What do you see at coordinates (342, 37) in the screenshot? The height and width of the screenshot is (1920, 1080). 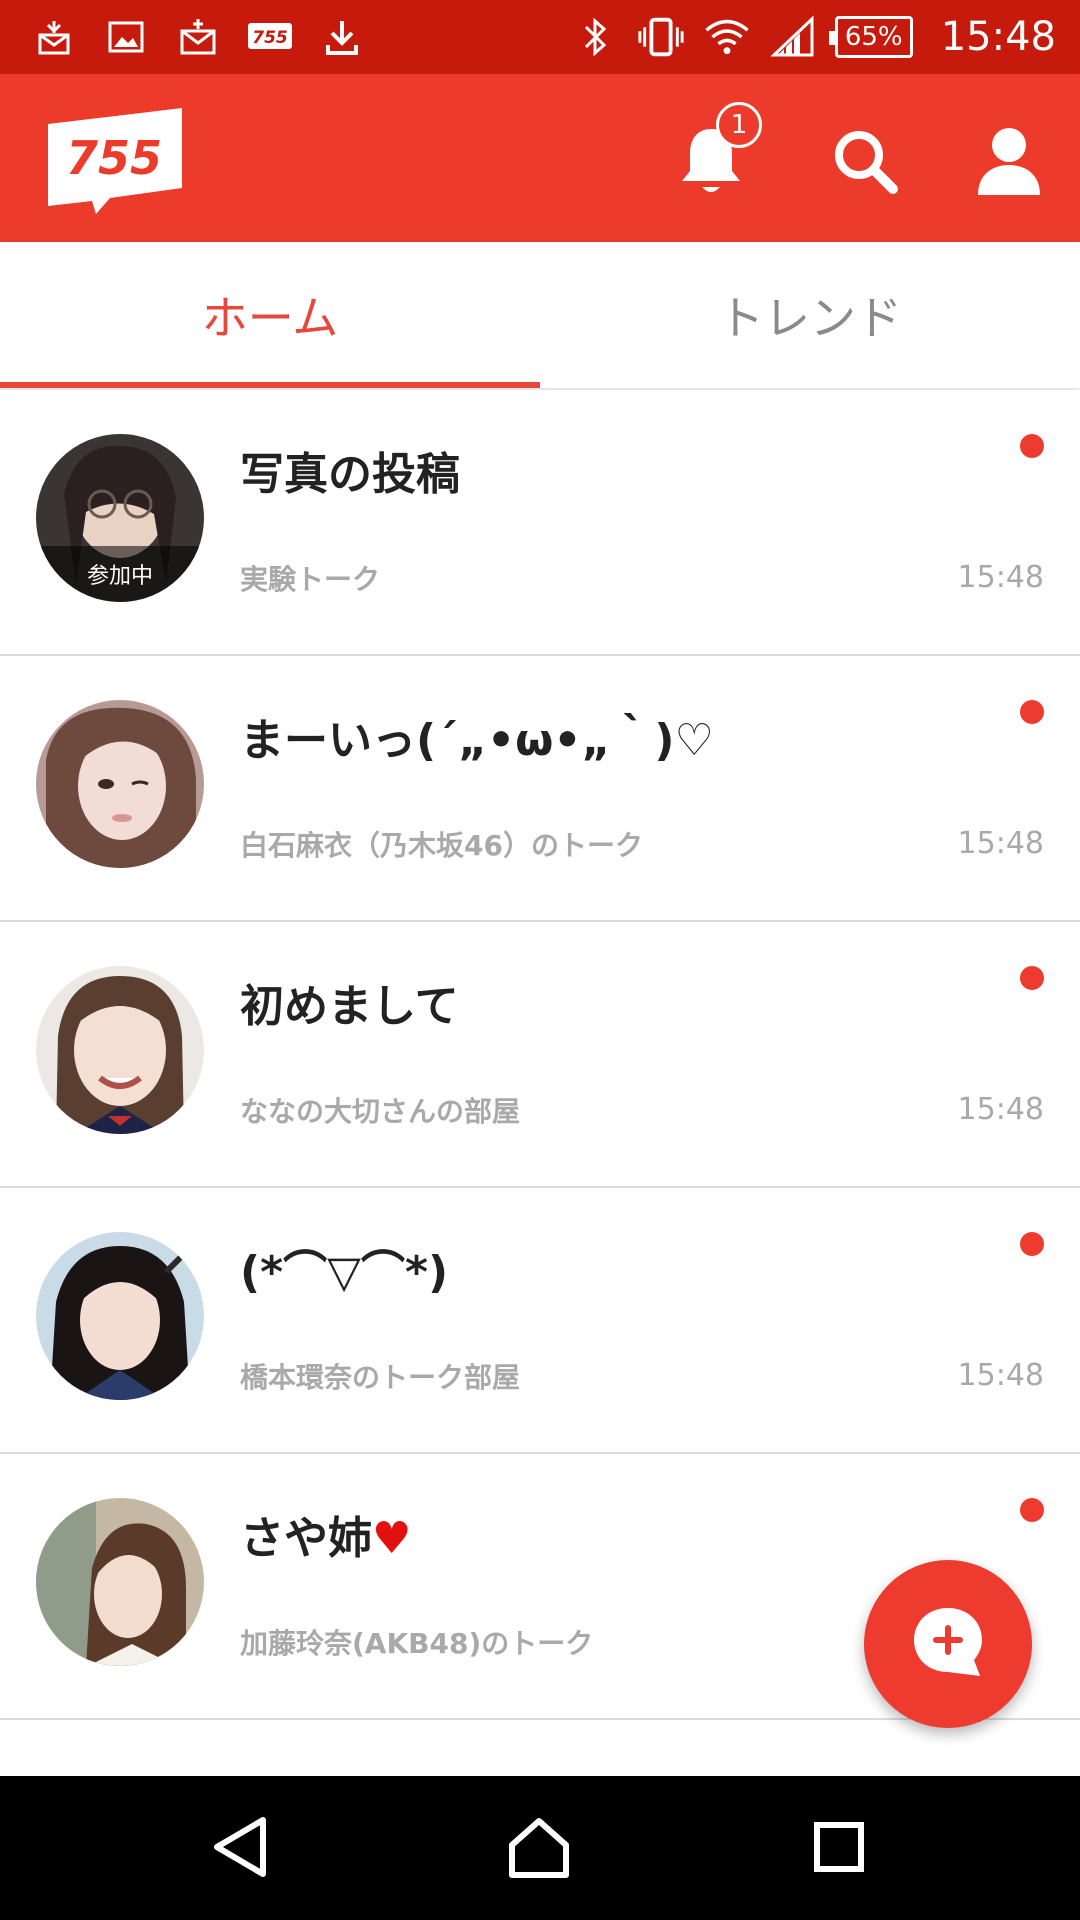 I see `download-icon` at bounding box center [342, 37].